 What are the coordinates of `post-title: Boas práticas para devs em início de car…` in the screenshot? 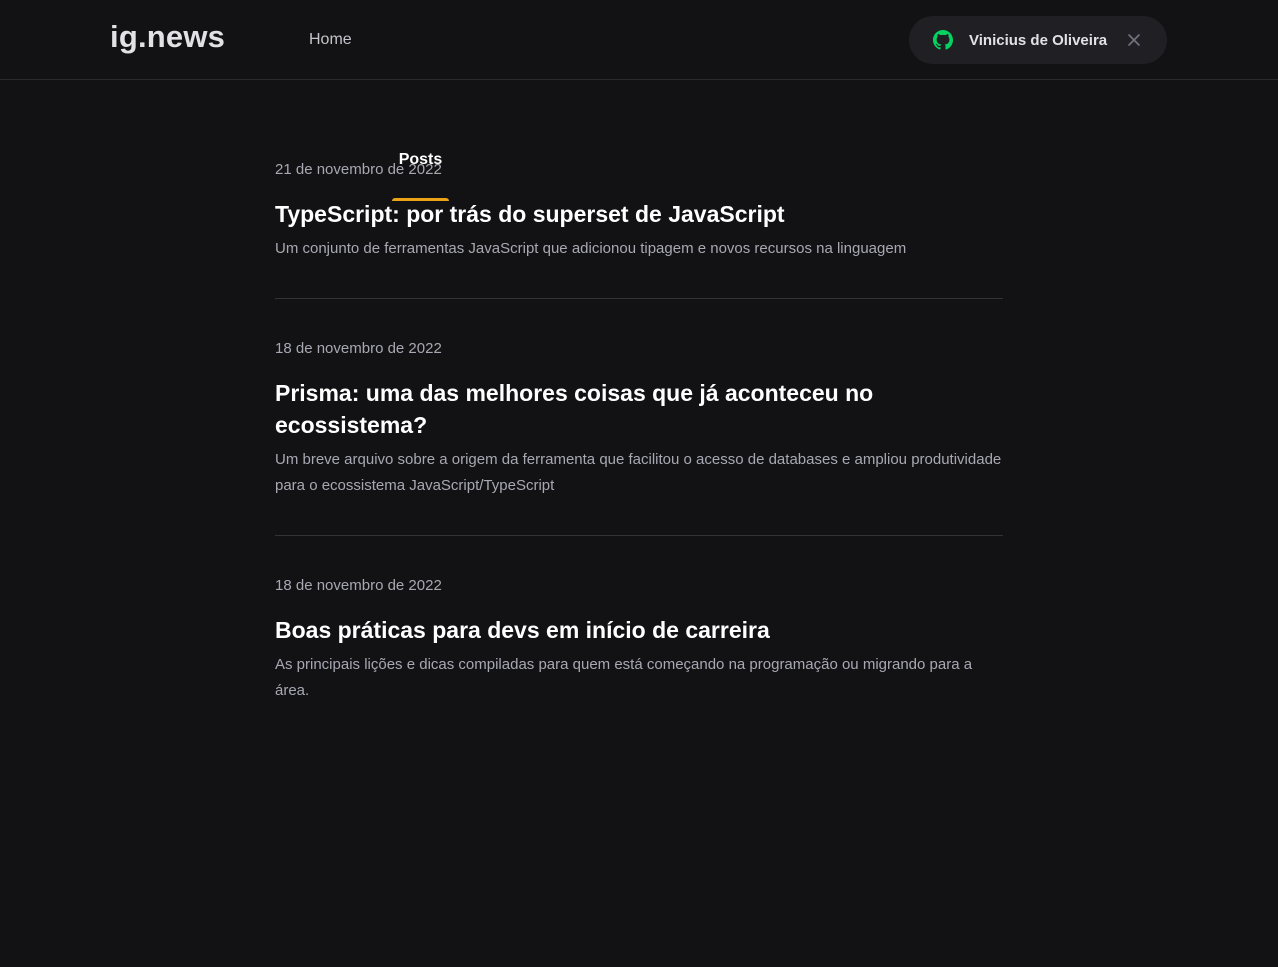 It's located at (639, 630).